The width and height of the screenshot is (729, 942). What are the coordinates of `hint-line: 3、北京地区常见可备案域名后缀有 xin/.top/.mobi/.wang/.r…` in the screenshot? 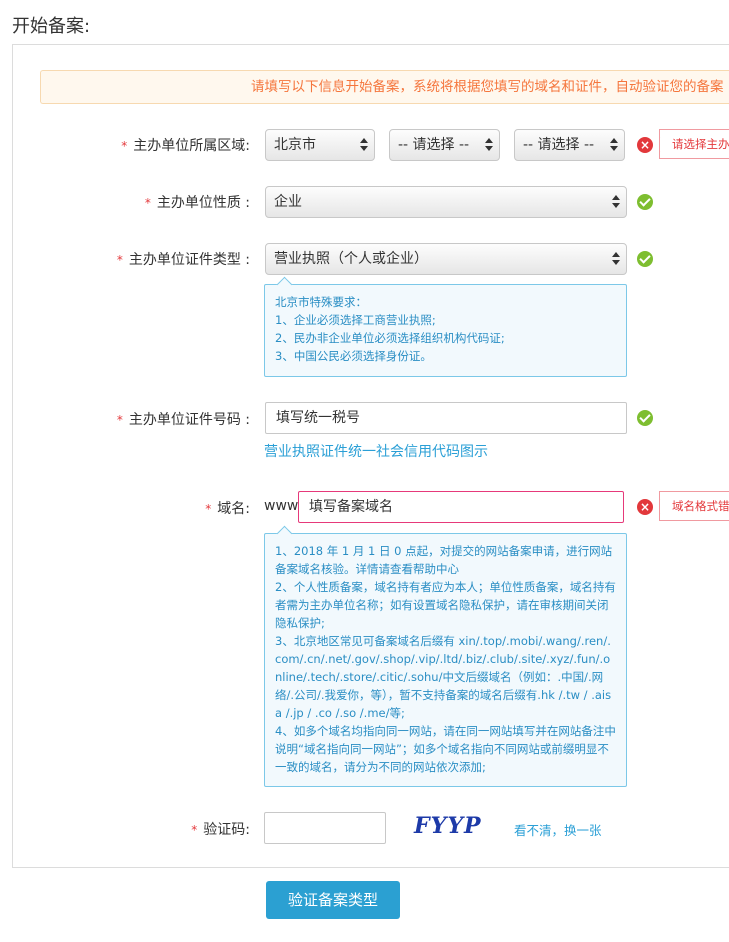 It's located at (443, 677).